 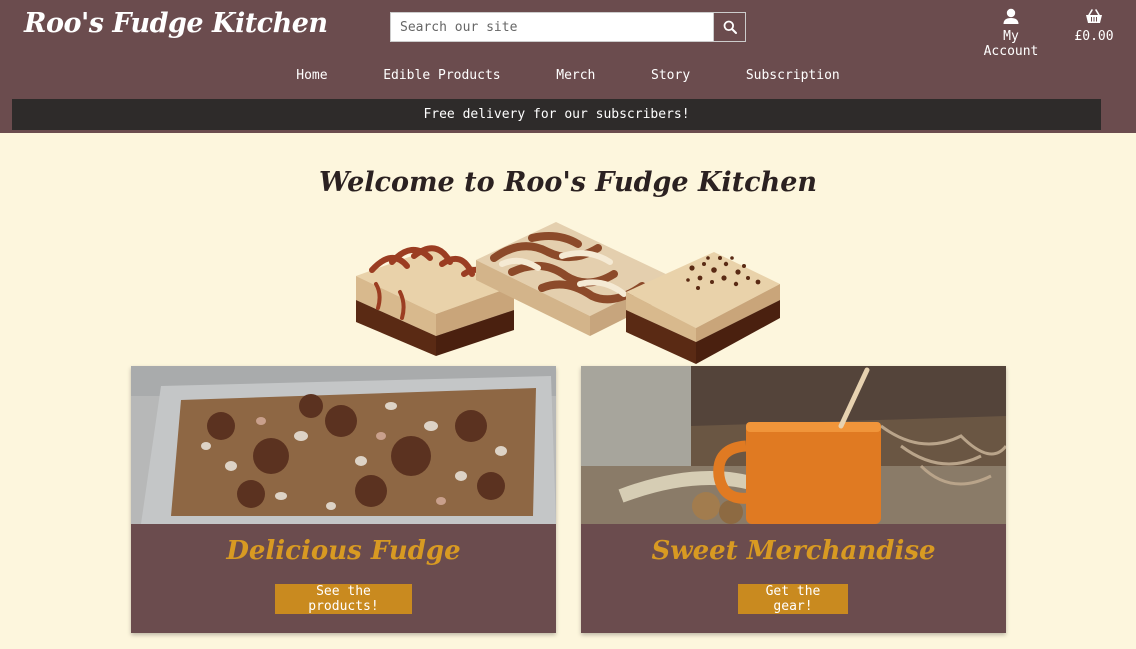 What do you see at coordinates (793, 599) in the screenshot?
I see `get-gear-button: Get the gear!` at bounding box center [793, 599].